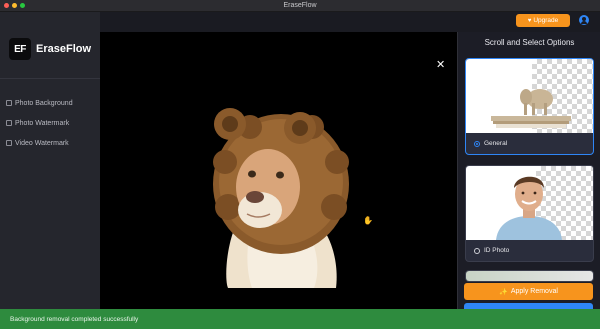 This screenshot has height=329, width=600. I want to click on sidebar-item-video-watermark: Video Watermark, so click(37, 143).